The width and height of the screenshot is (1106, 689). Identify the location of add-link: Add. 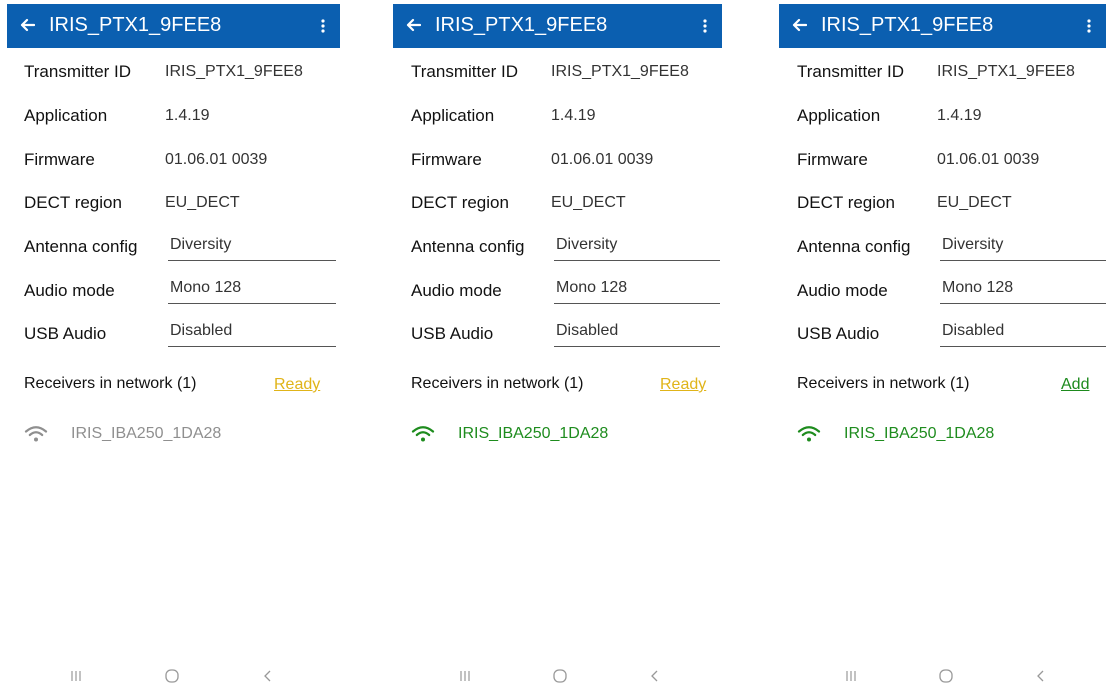
(1075, 385).